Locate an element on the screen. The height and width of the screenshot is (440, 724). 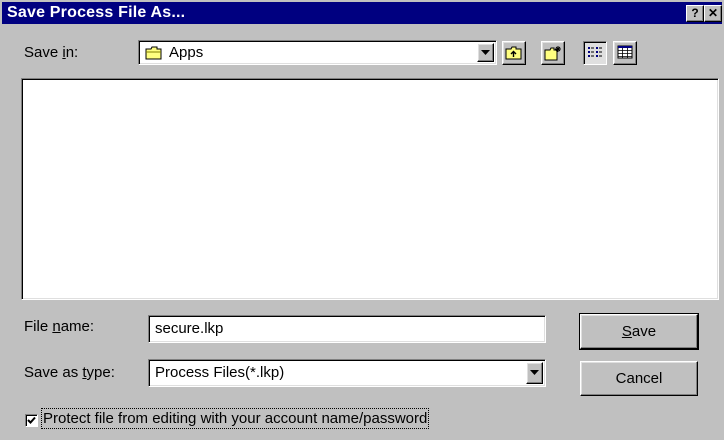
details-view-icon is located at coordinates (625, 54).